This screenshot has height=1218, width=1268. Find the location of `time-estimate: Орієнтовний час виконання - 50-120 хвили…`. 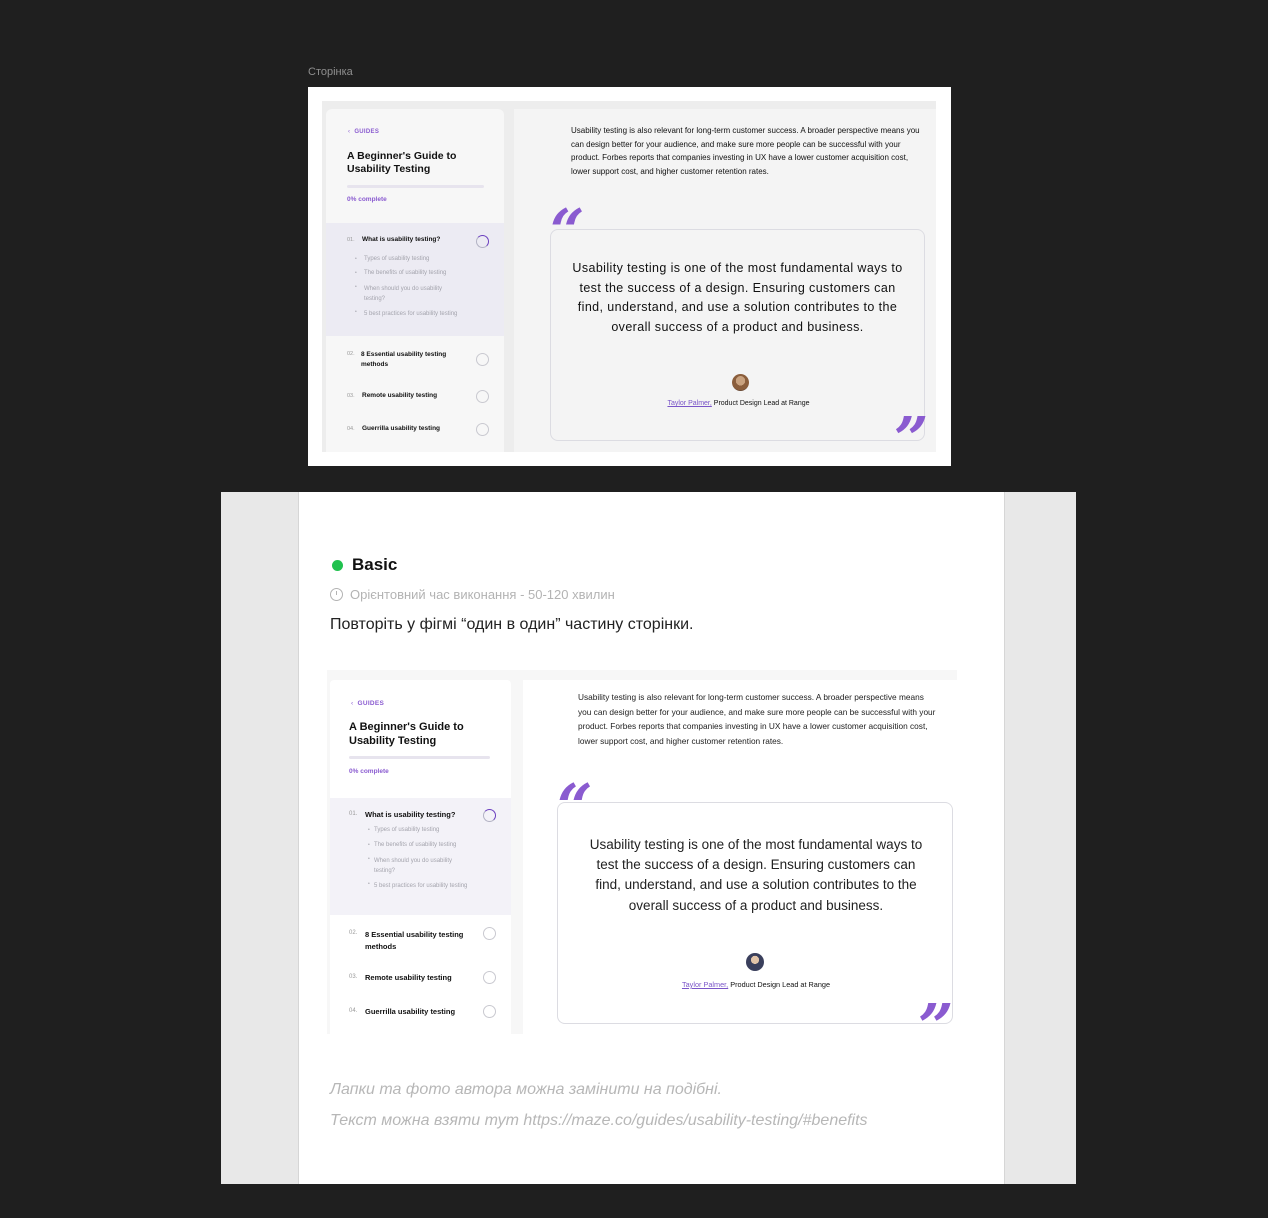

time-estimate: Орієнтовний час виконання - 50-120 хвили… is located at coordinates (482, 594).